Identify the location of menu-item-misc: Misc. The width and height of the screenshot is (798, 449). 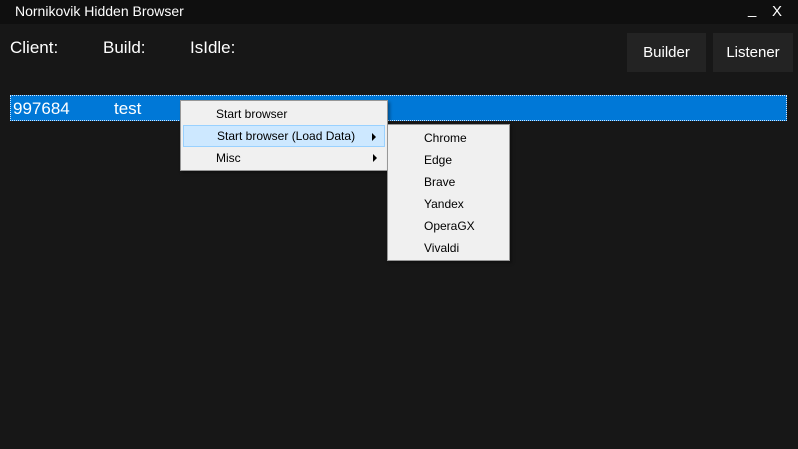
(284, 158).